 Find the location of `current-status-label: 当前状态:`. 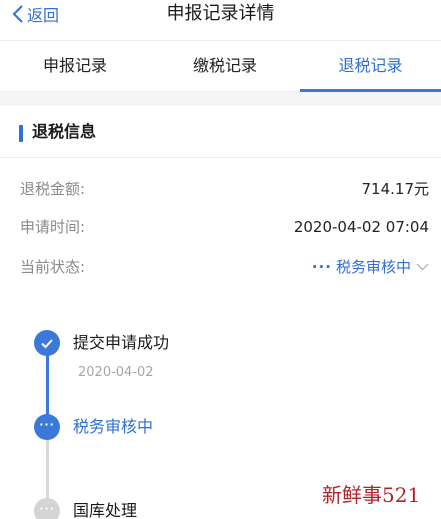

current-status-label: 当前状态: is located at coordinates (53, 267).